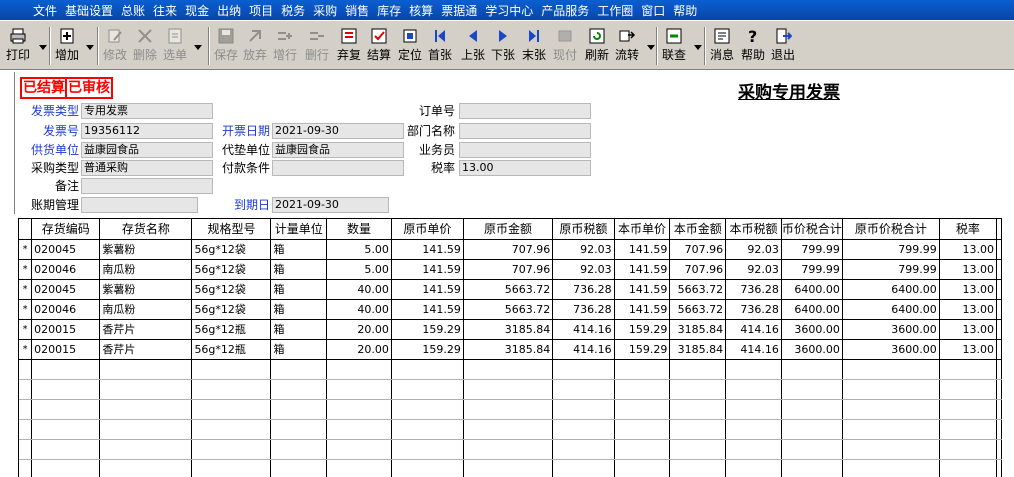 This screenshot has width=1014, height=477. What do you see at coordinates (473, 47) in the screenshot?
I see `toolbar-button-13: 上张` at bounding box center [473, 47].